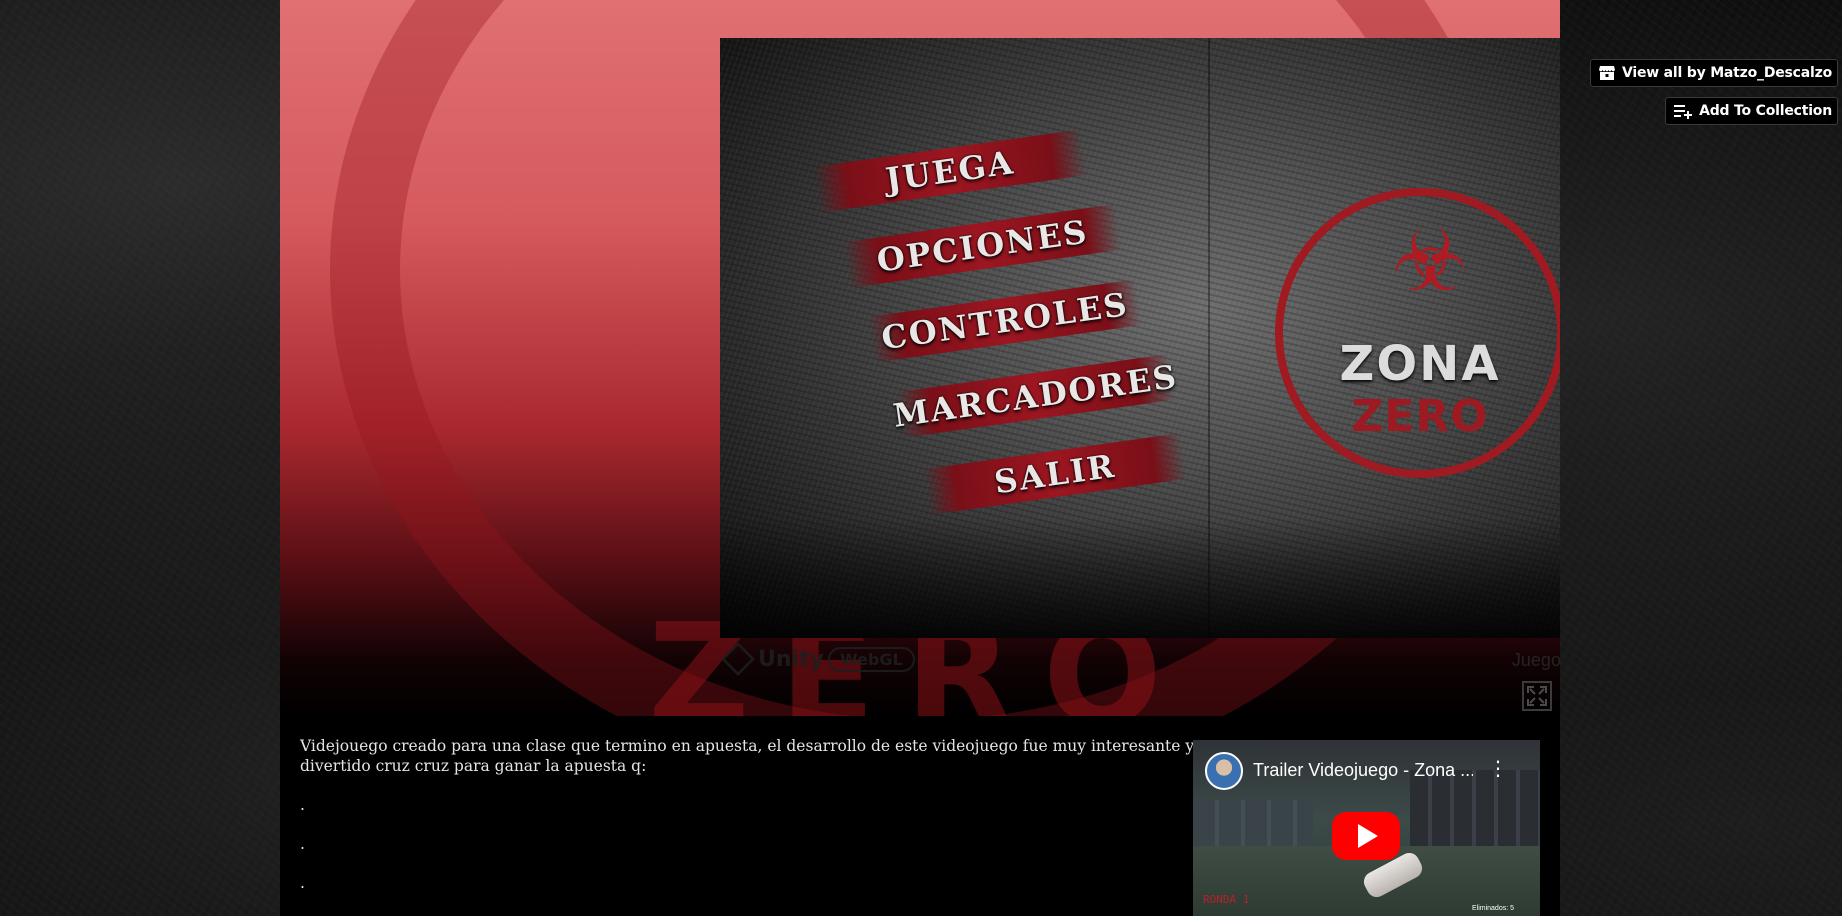 The image size is (1842, 916). What do you see at coordinates (1224, 771) in the screenshot?
I see `channel-avatar` at bounding box center [1224, 771].